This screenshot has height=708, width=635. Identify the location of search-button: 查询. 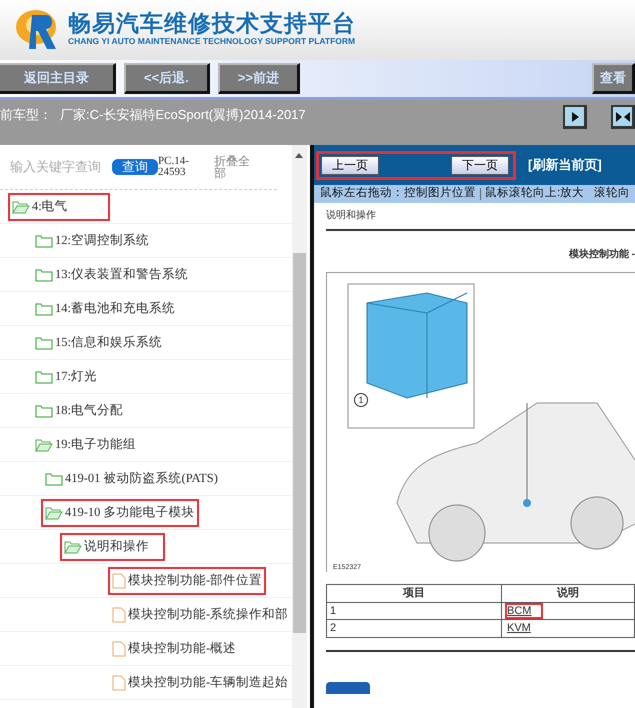
(135, 167).